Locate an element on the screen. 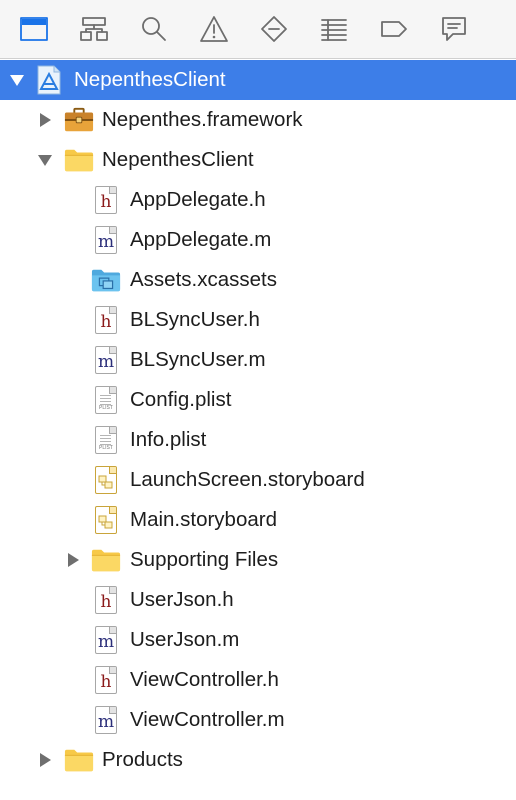 This screenshot has width=516, height=800. tree-row: PLIST Info.plist is located at coordinates (258, 440).